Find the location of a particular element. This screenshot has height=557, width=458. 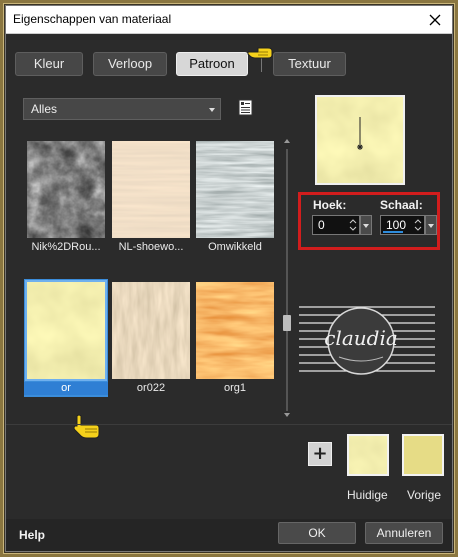

pattern-tile: Omwikkeld is located at coordinates (235, 197).